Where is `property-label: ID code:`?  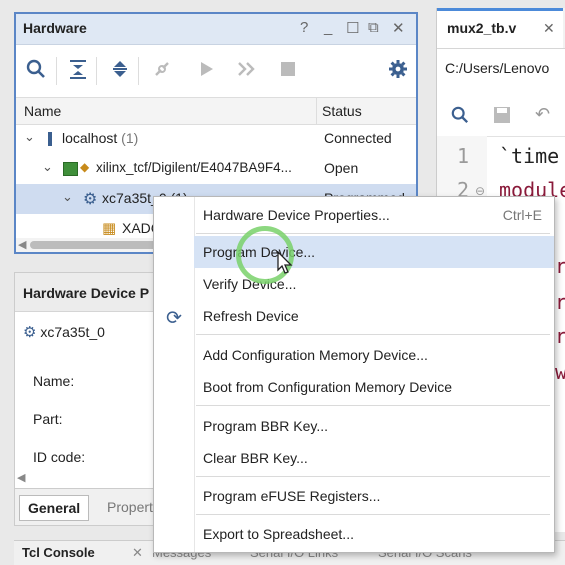 property-label: ID code: is located at coordinates (59, 457).